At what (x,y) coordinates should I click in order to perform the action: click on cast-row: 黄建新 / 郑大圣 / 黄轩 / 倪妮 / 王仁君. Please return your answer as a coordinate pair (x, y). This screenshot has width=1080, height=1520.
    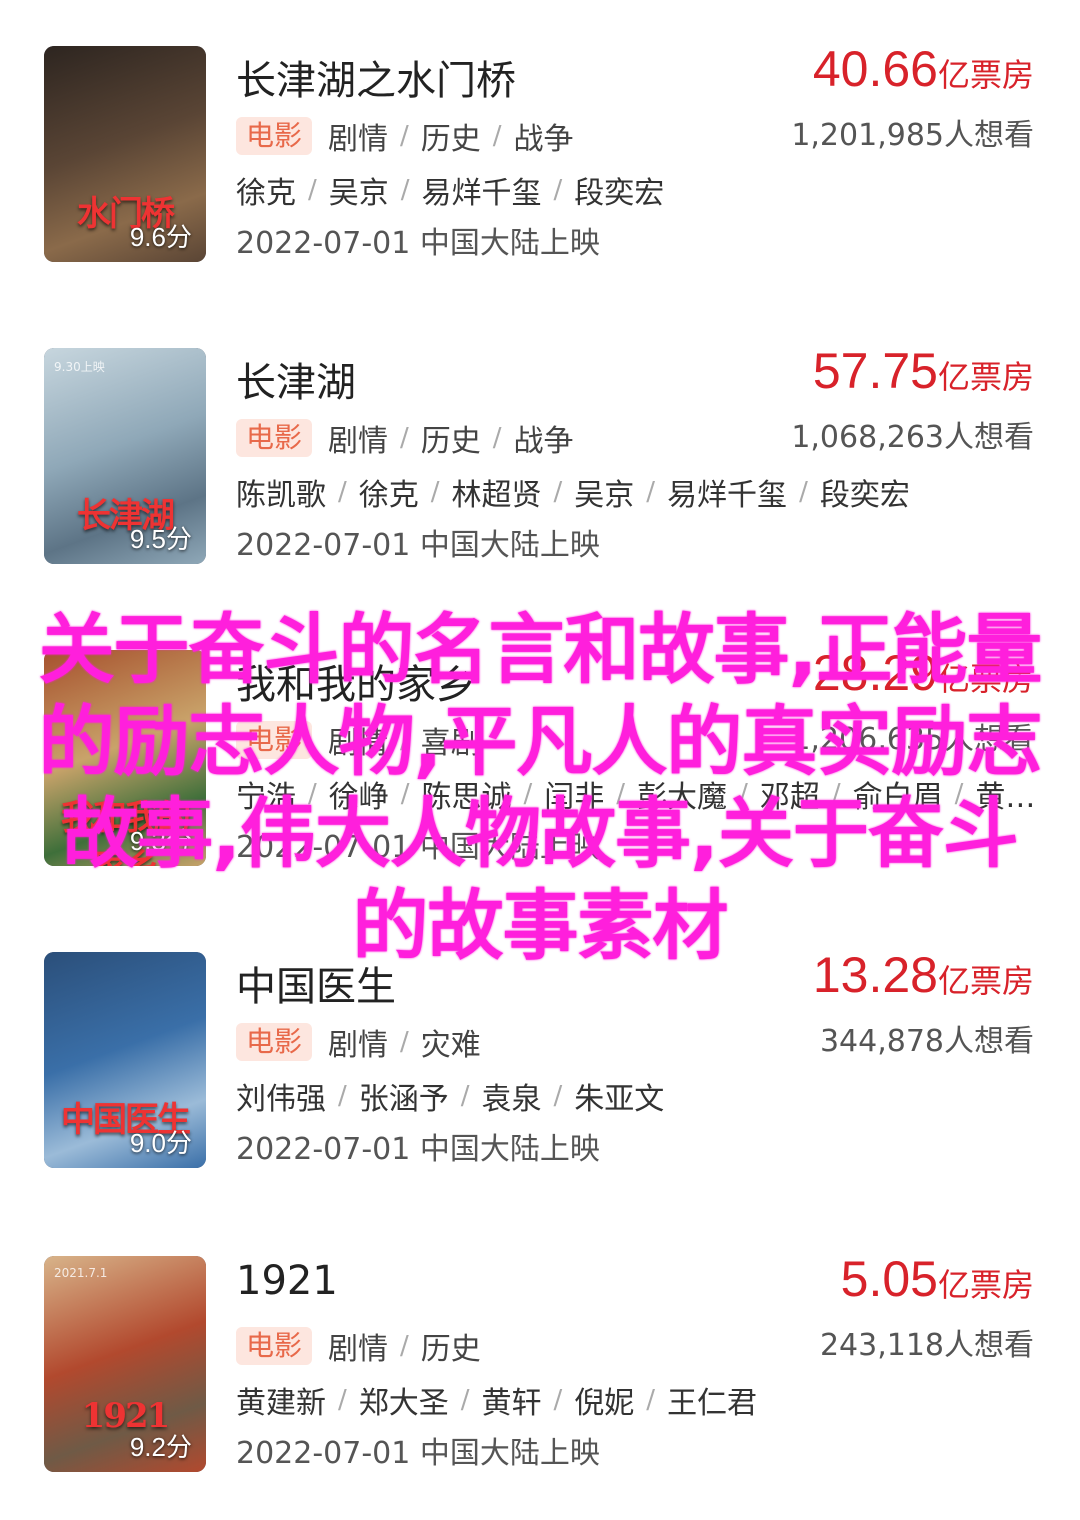
    Looking at the image, I should click on (496, 1400).